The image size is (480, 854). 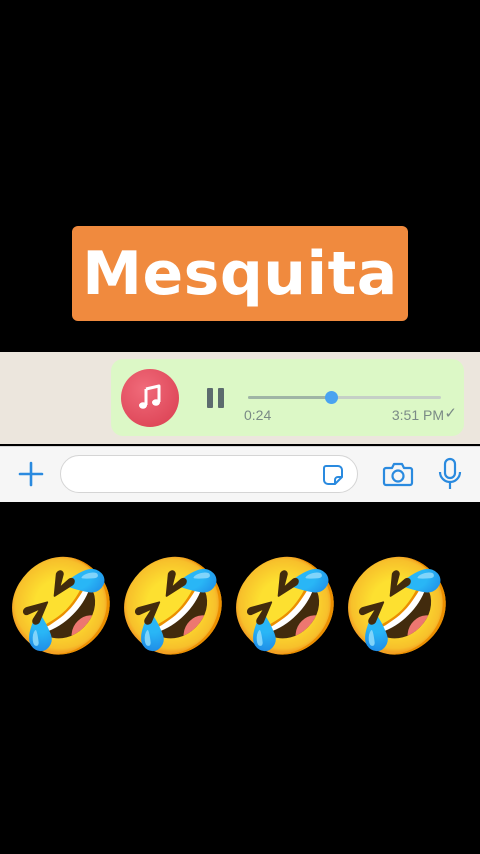 I want to click on title-text: Mesquita, so click(x=240, y=273).